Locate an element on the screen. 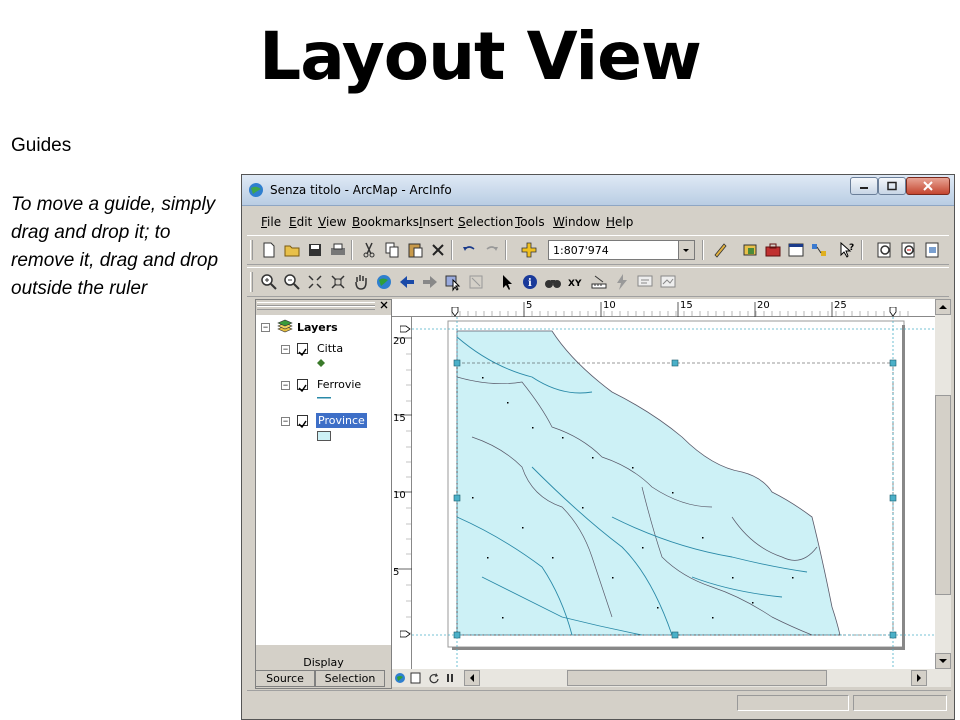 Image resolution: width=960 pixels, height=720 pixels. minimize-button is located at coordinates (864, 186).